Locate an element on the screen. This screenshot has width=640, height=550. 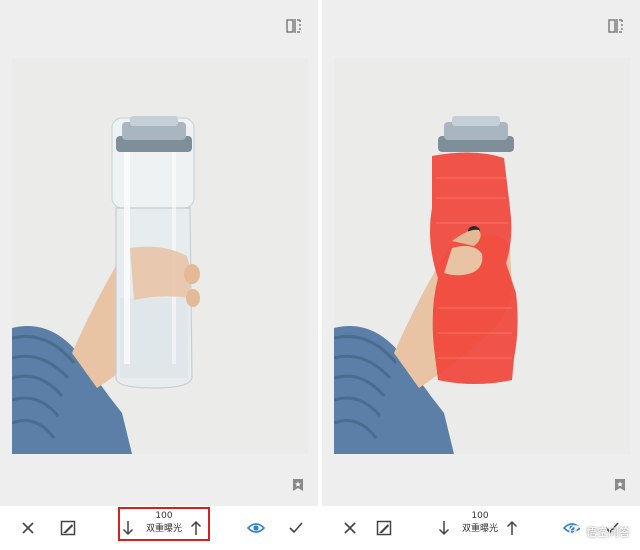
wukong-logo-icon is located at coordinates (576, 532).